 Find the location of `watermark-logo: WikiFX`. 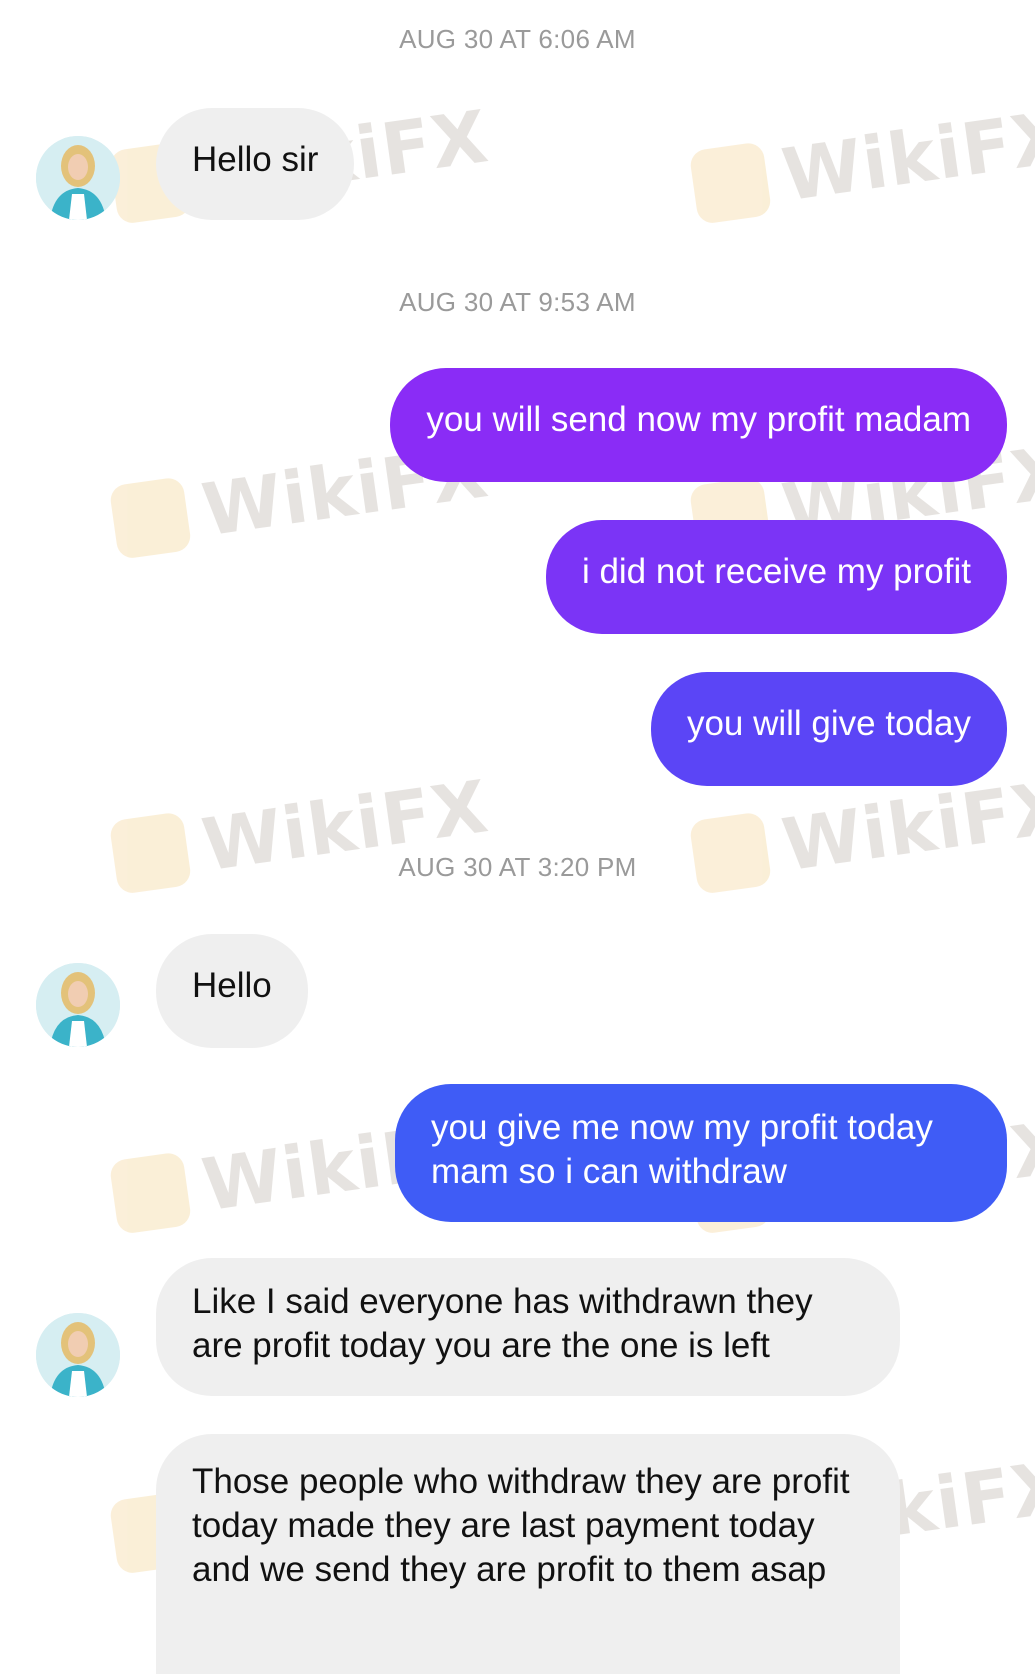

watermark-logo: WikiFX is located at coordinates (861, 162).